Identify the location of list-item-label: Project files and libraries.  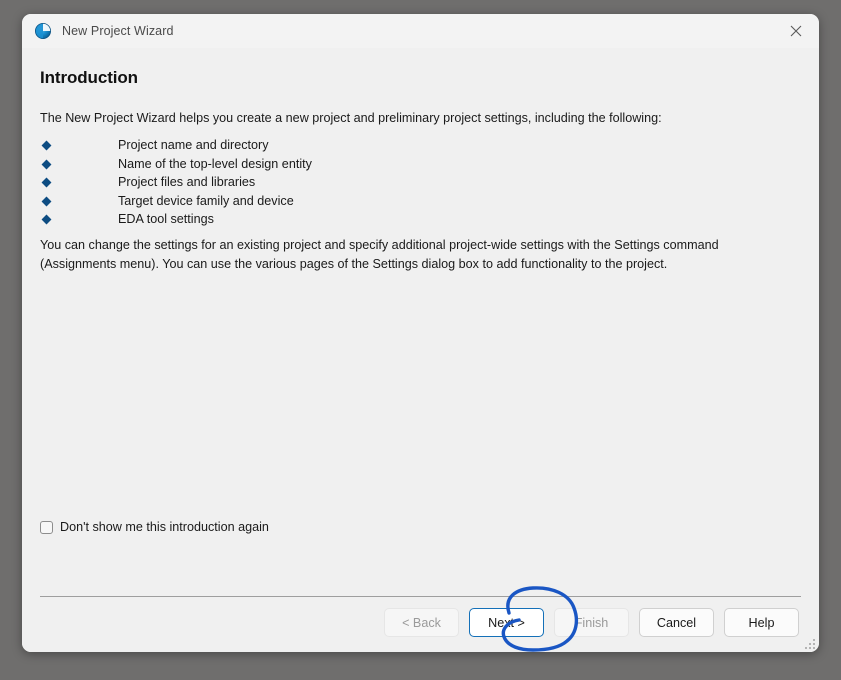
(187, 182).